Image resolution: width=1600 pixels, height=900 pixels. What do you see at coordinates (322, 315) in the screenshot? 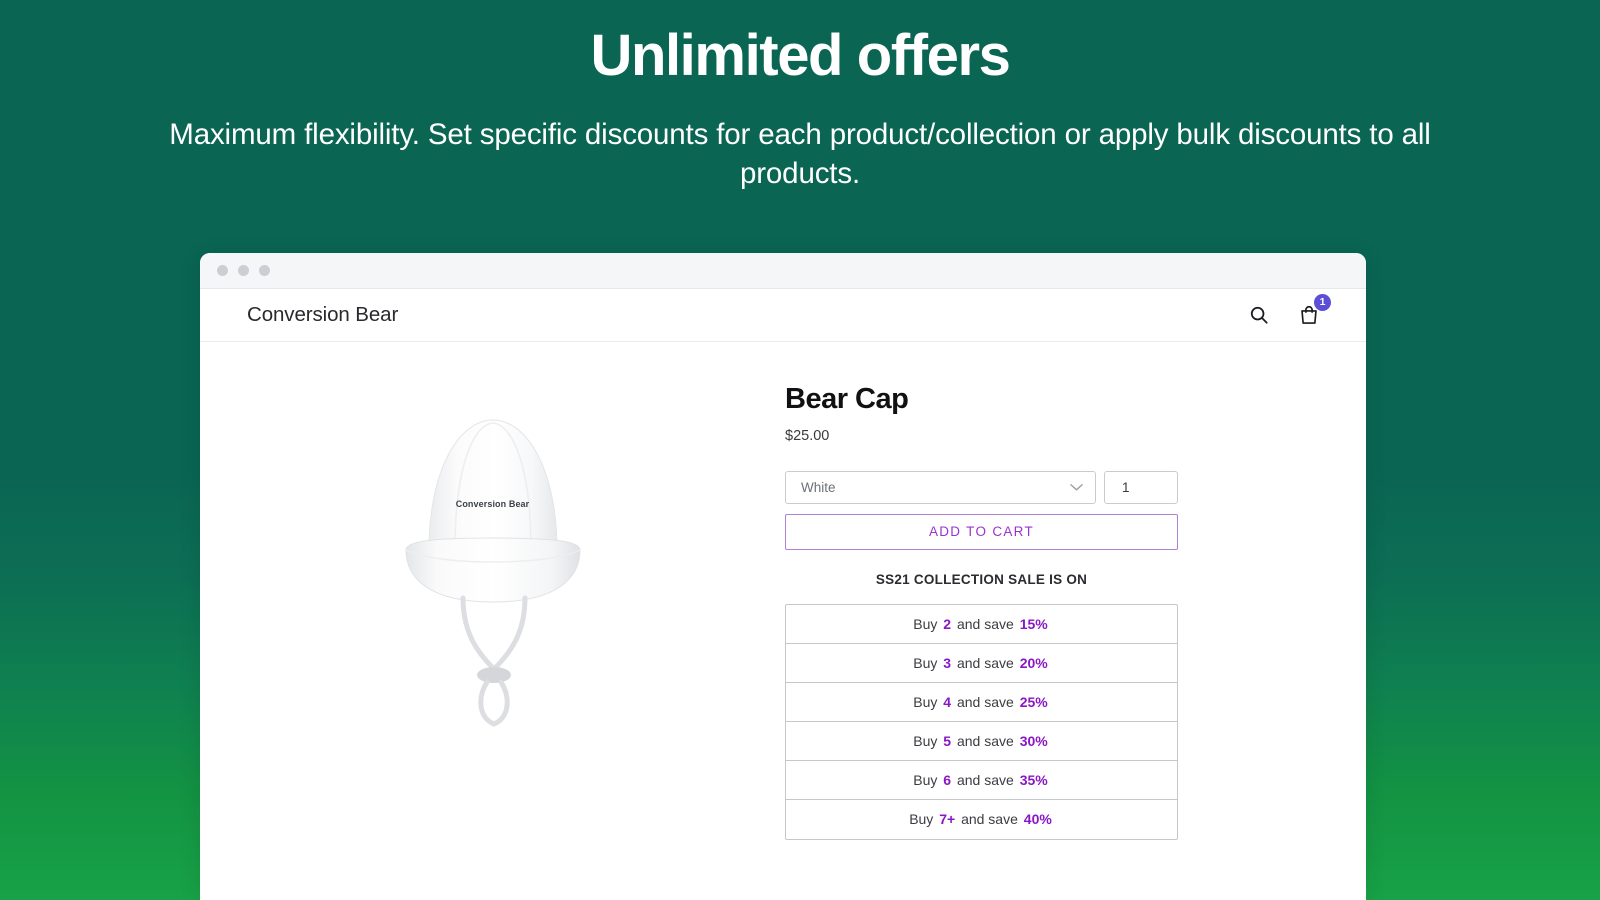
I see `store-logo: Conversion Bear` at bounding box center [322, 315].